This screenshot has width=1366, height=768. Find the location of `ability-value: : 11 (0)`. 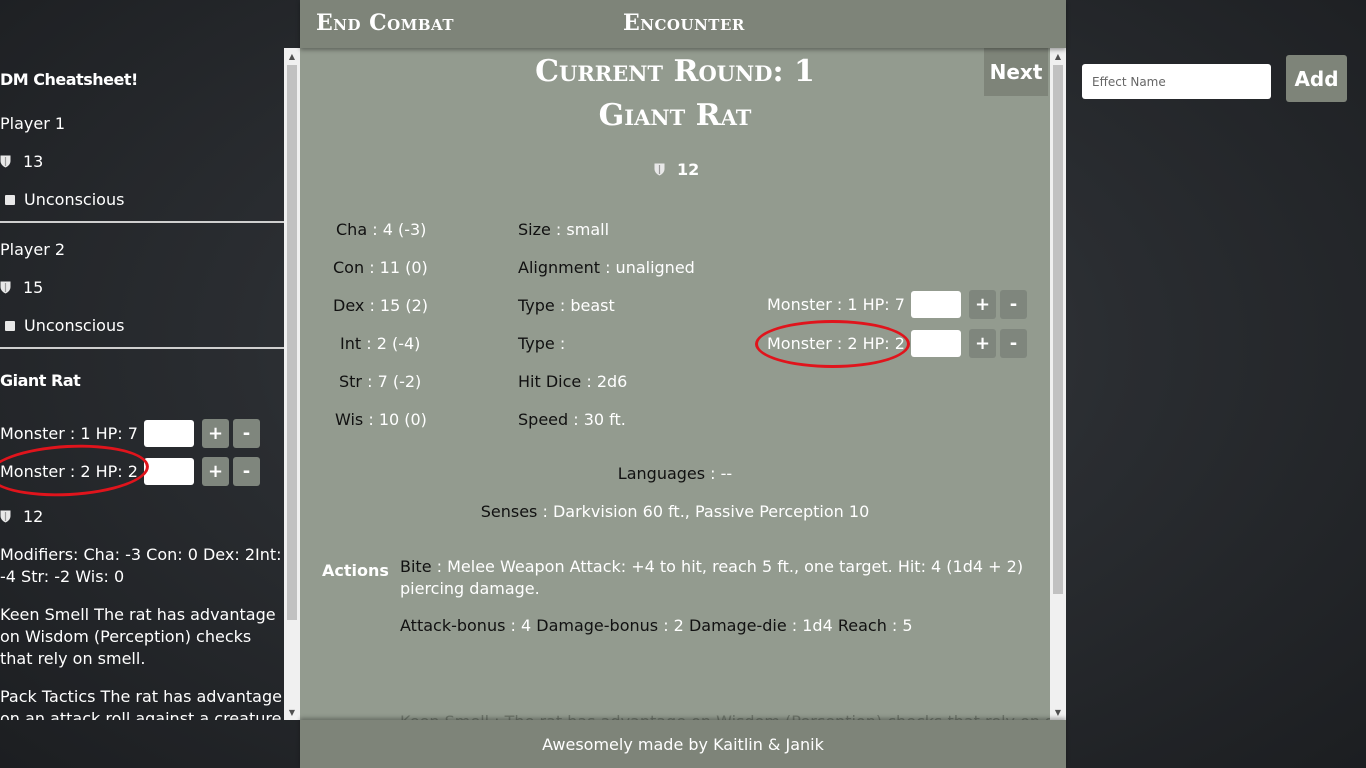

ability-value: : 11 (0) is located at coordinates (396, 267).